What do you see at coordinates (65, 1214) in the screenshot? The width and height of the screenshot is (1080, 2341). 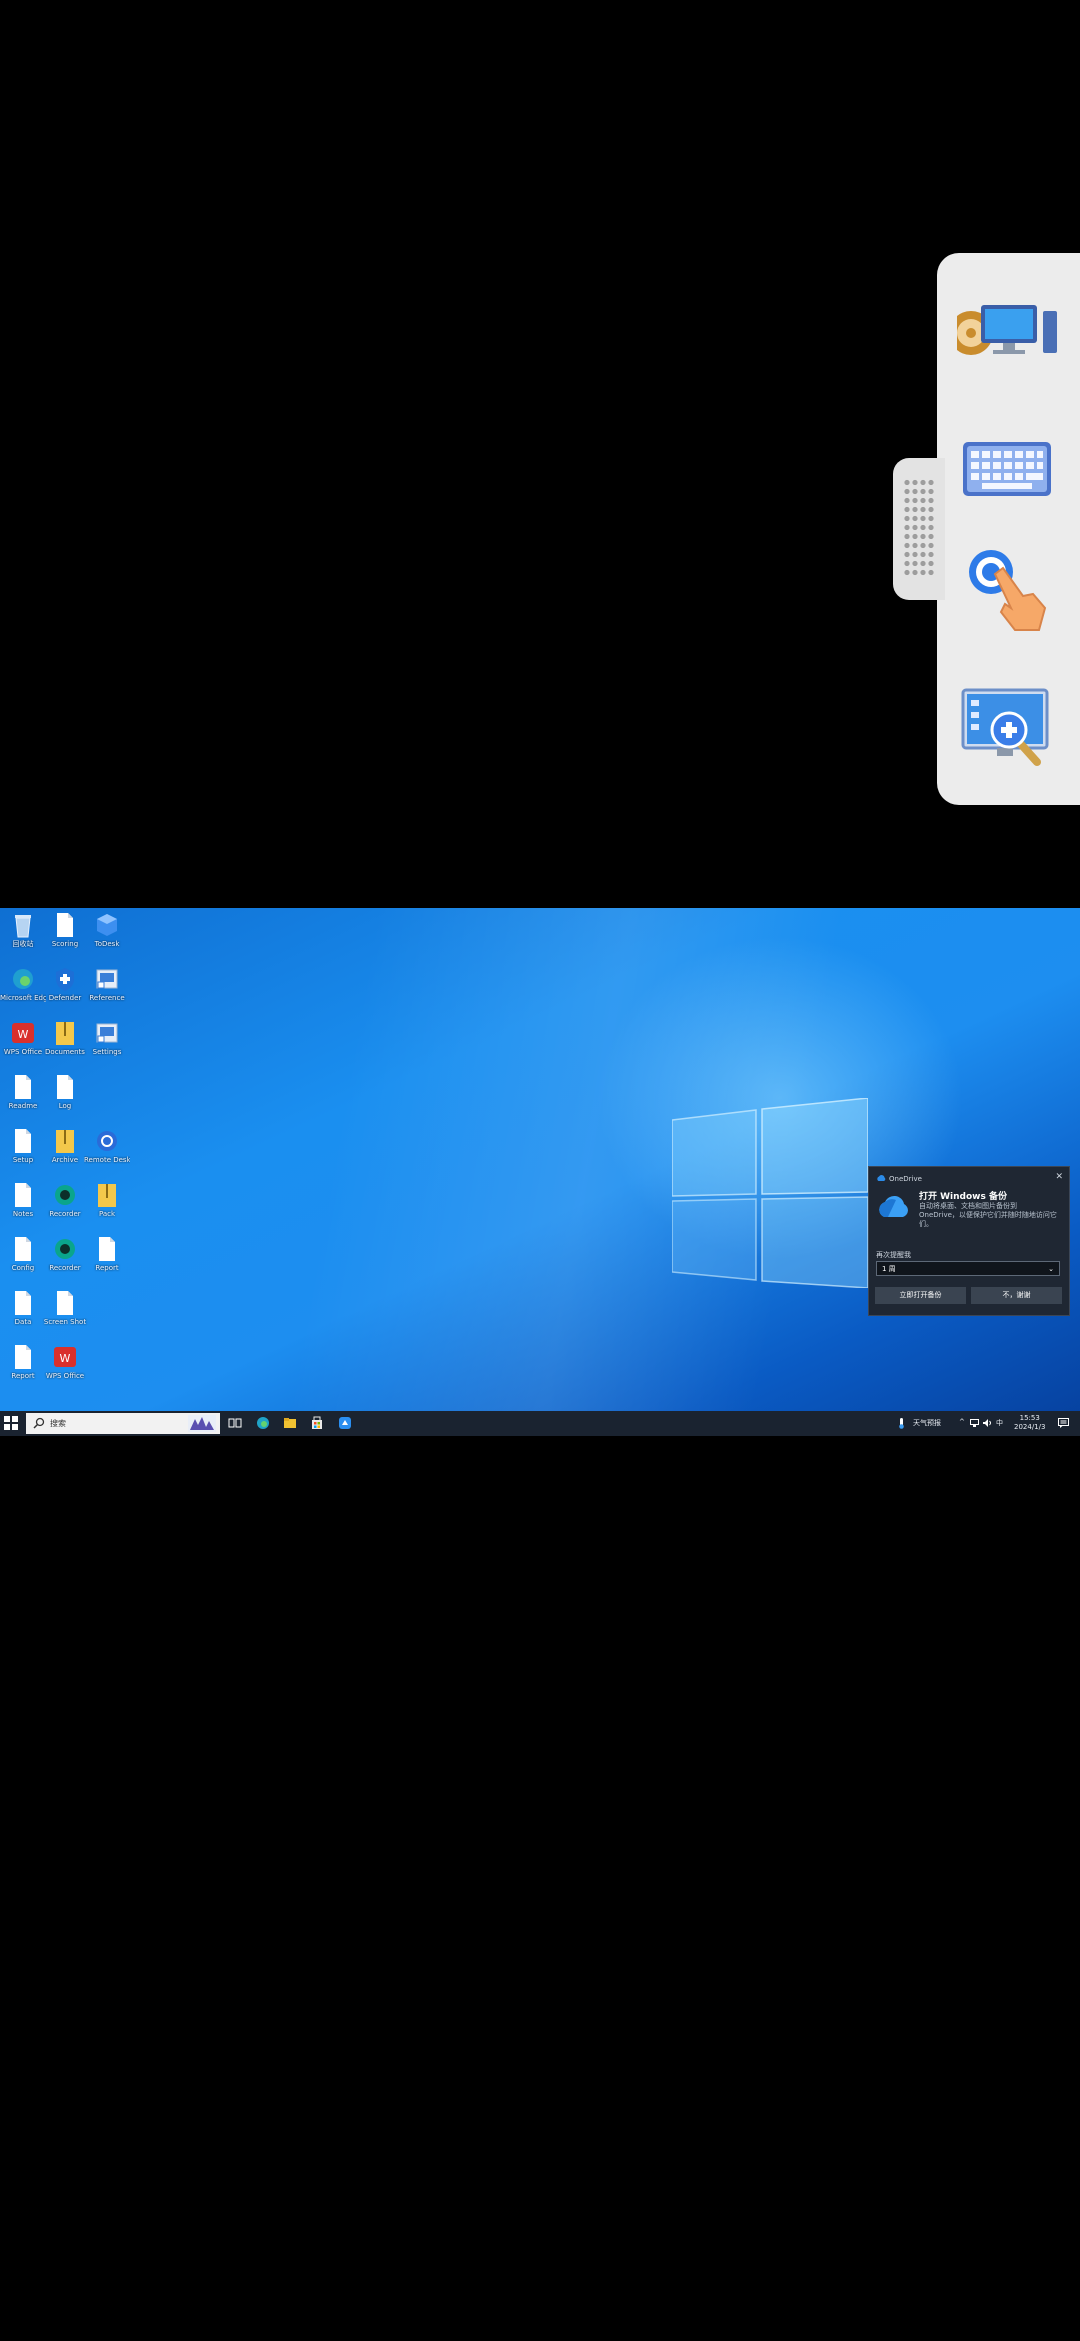 I see `desktop-icon-label: Recorder` at bounding box center [65, 1214].